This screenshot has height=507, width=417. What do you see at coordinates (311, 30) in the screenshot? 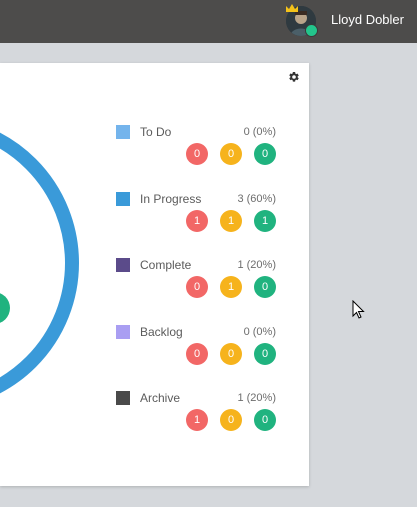
I see `online-status-dot` at bounding box center [311, 30].